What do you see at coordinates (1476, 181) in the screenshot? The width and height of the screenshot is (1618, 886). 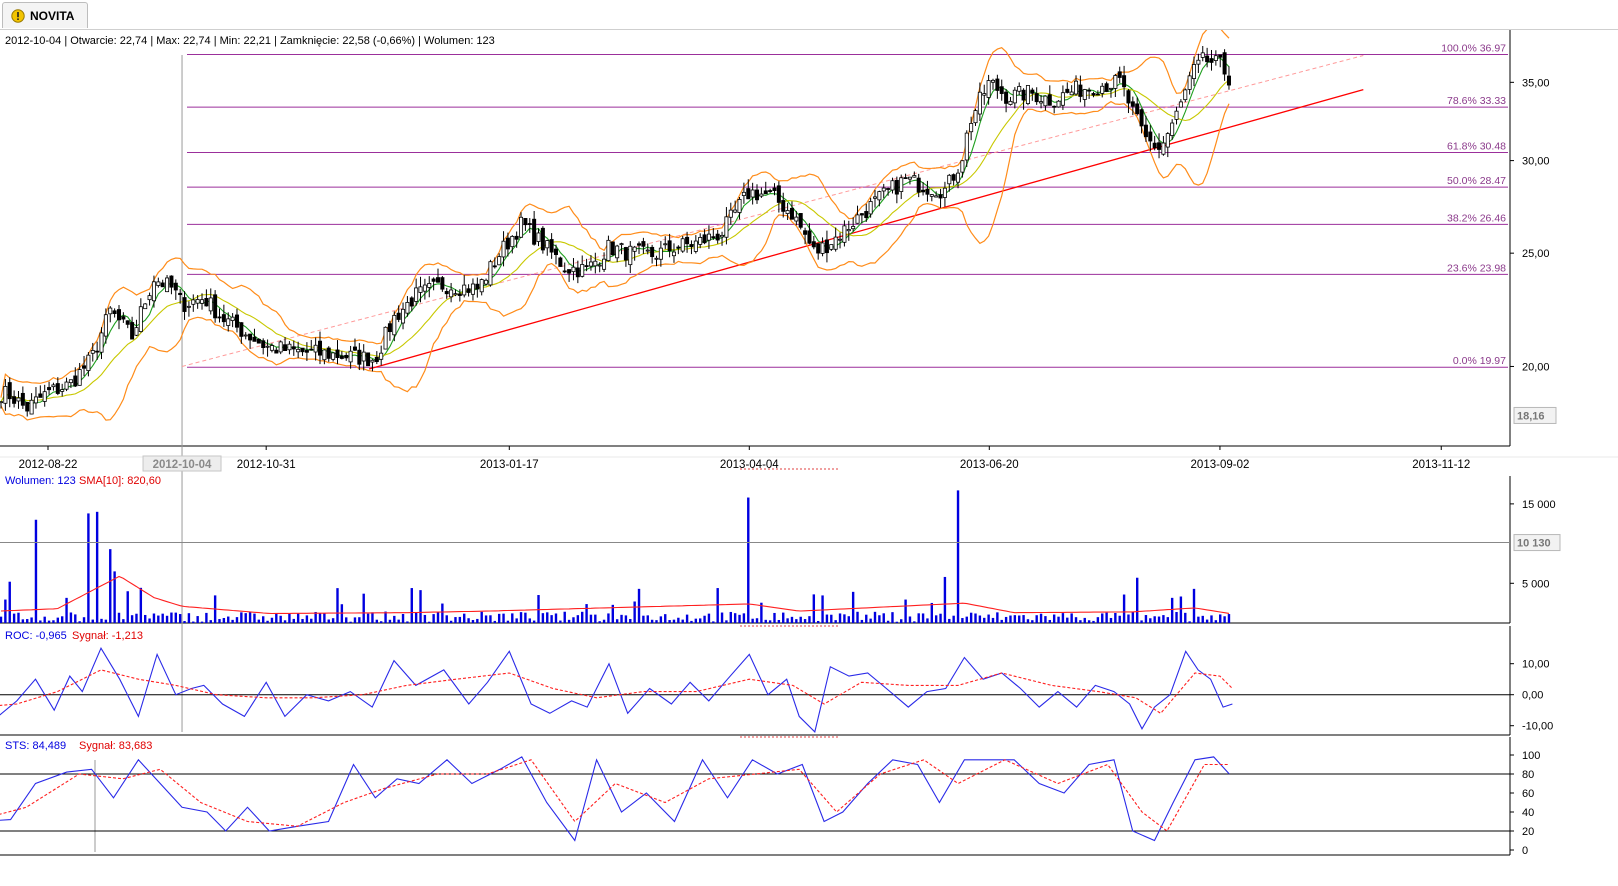 I see `fib-level-label: 50.0% 28.47` at bounding box center [1476, 181].